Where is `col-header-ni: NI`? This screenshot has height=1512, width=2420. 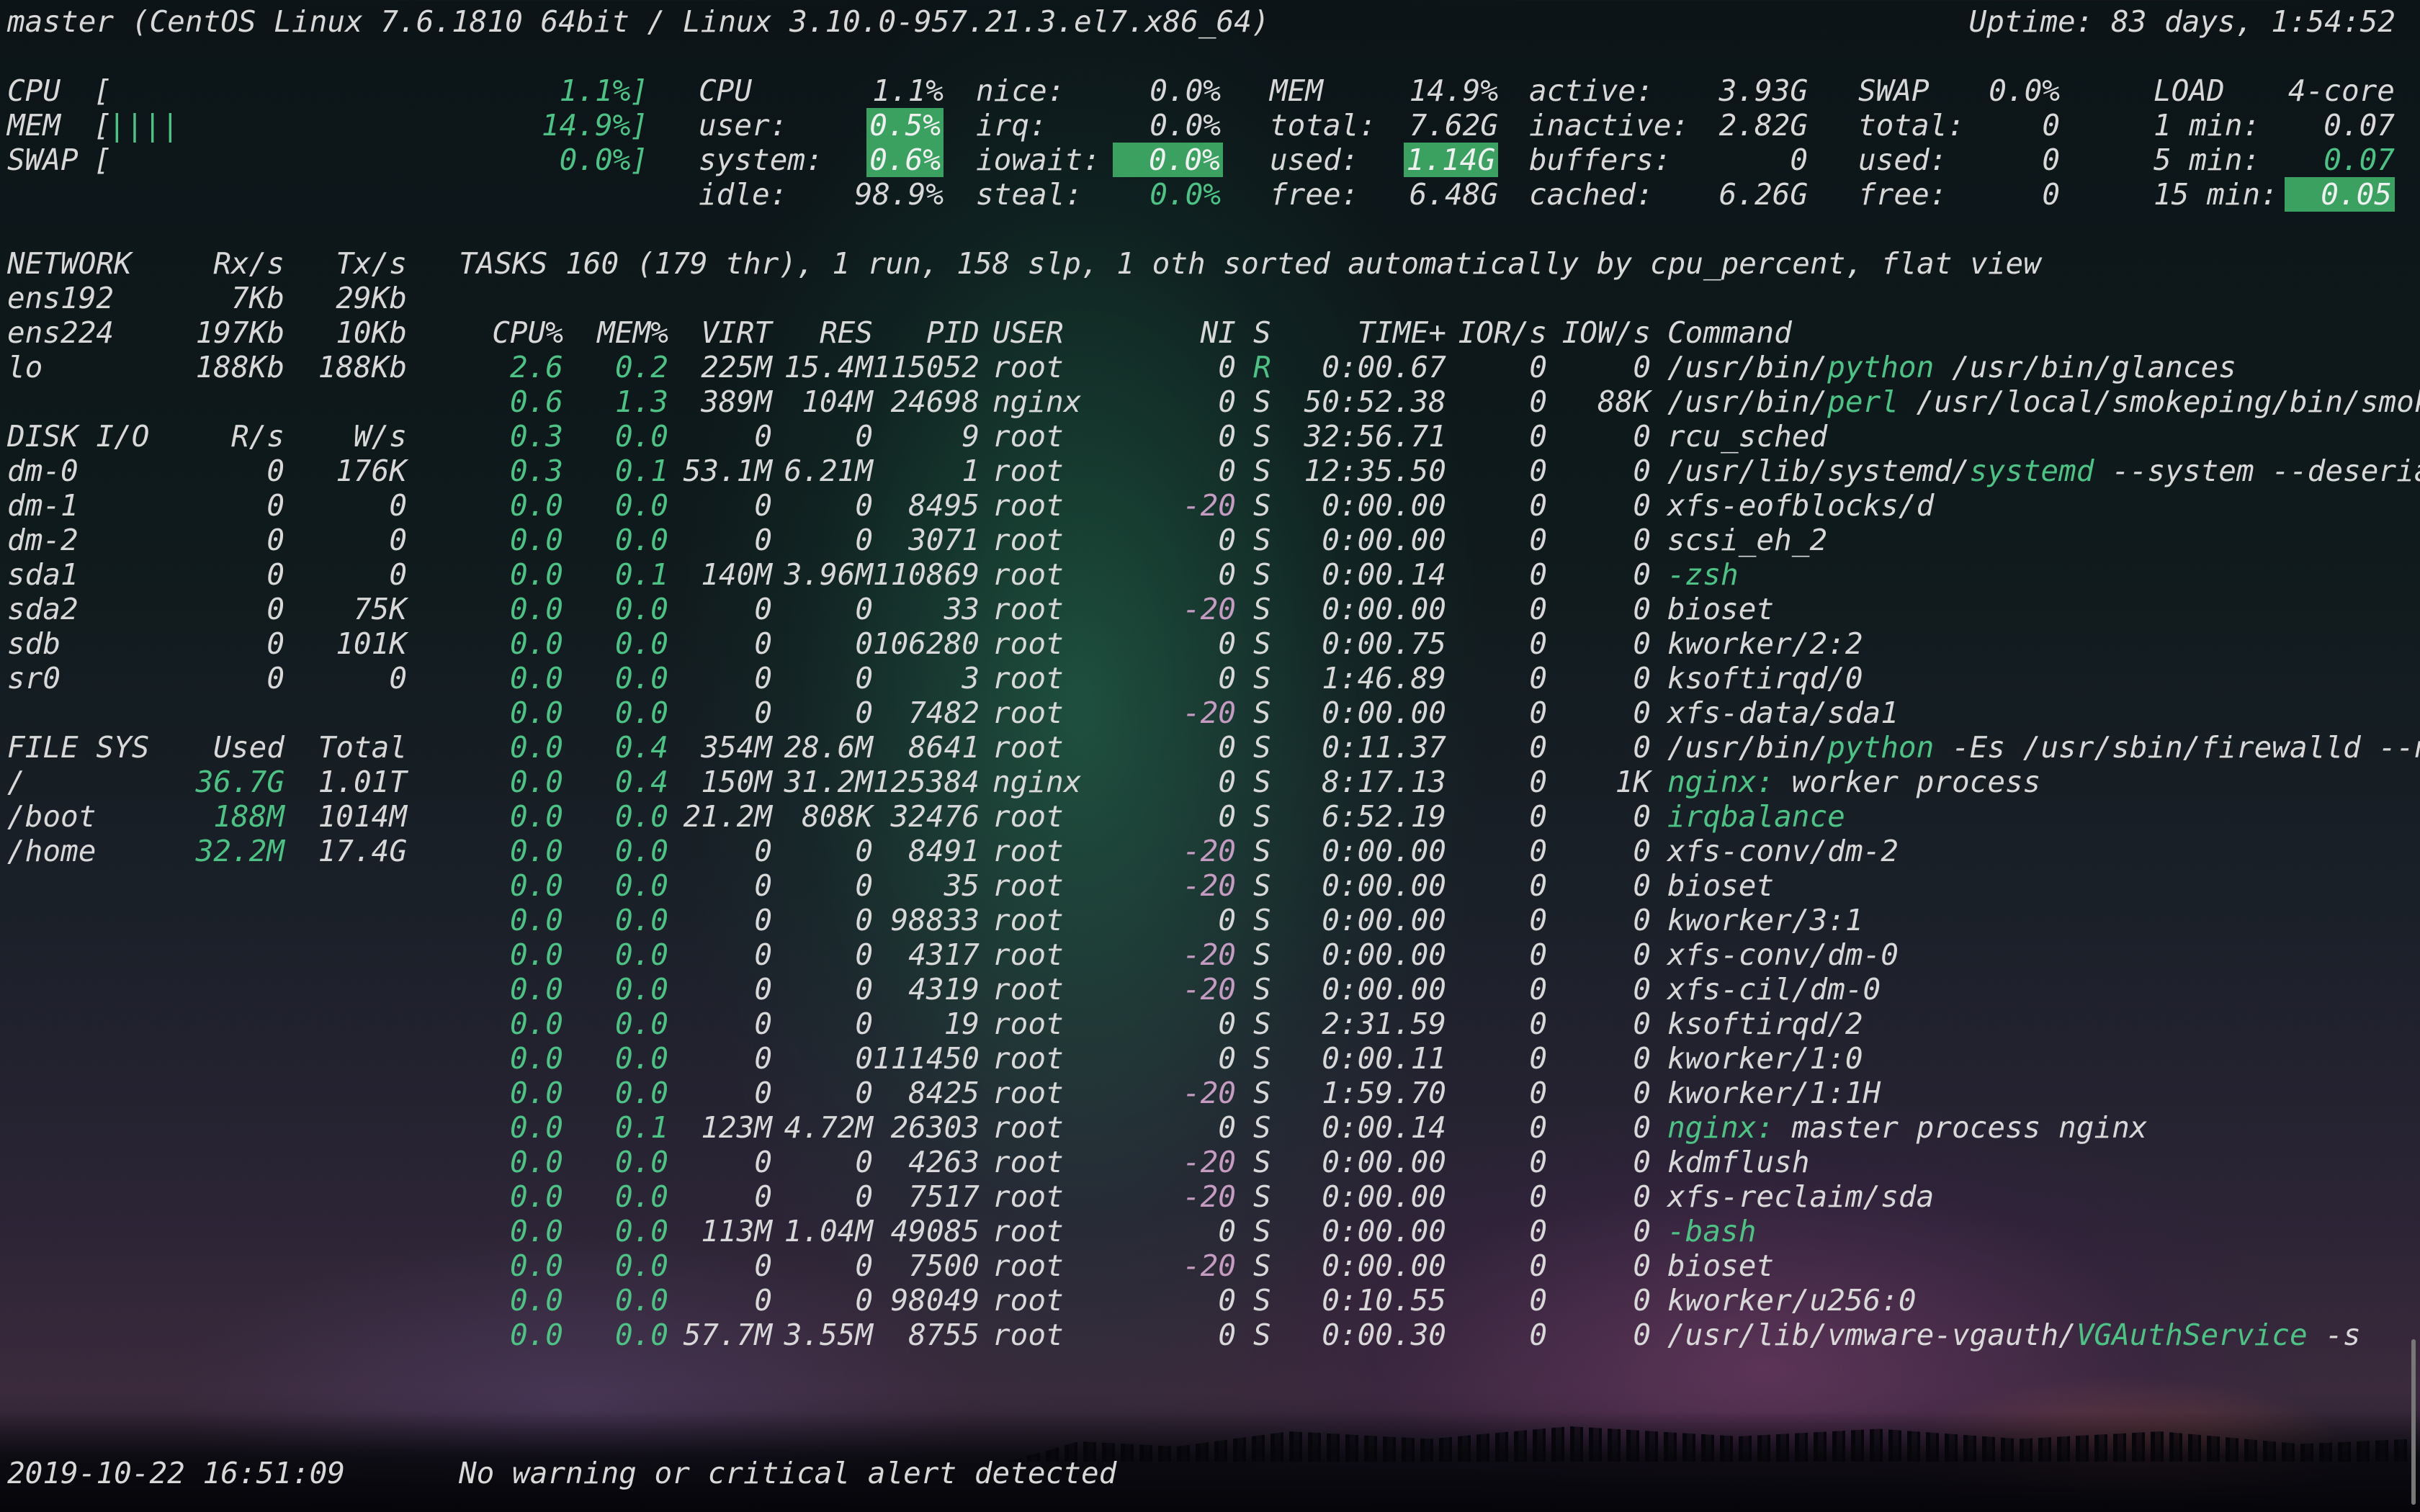 col-header-ni: NI is located at coordinates (1201, 332).